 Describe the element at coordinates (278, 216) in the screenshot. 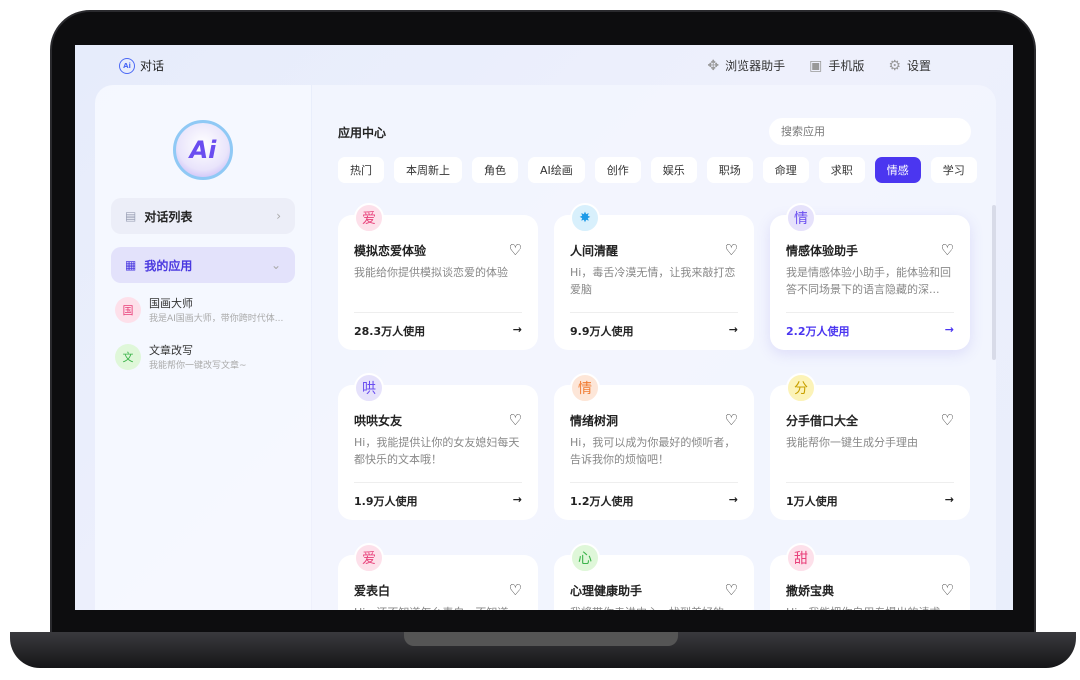

I see `chevron-right-icon: ›` at that location.